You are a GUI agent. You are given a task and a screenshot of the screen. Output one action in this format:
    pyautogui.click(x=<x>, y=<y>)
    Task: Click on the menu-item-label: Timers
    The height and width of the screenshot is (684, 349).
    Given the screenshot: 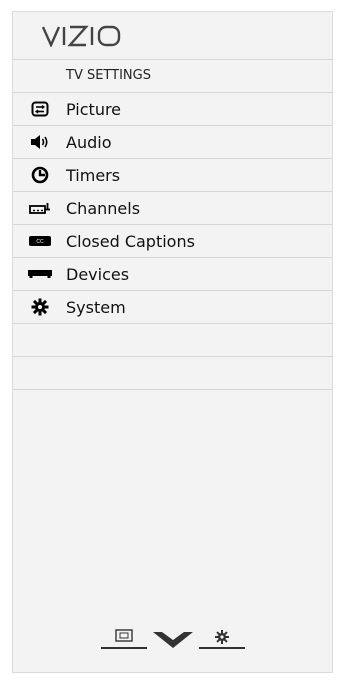 What is the action you would take?
    pyautogui.click(x=93, y=175)
    